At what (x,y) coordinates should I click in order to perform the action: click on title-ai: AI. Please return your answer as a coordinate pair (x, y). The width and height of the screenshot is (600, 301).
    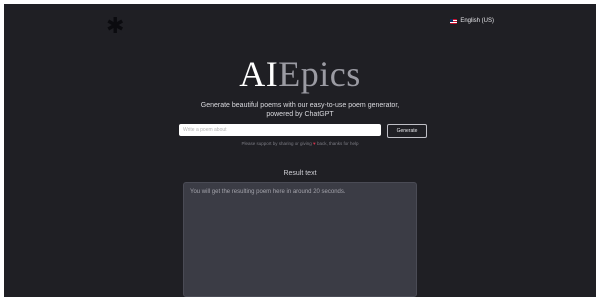
    Looking at the image, I should click on (259, 74).